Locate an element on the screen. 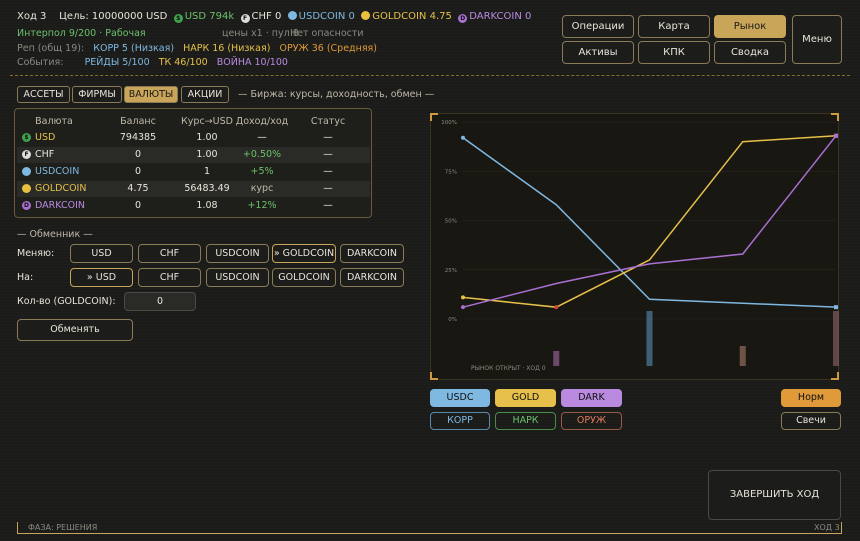 This screenshot has height=541, width=860. events-label: События: is located at coordinates (40, 62).